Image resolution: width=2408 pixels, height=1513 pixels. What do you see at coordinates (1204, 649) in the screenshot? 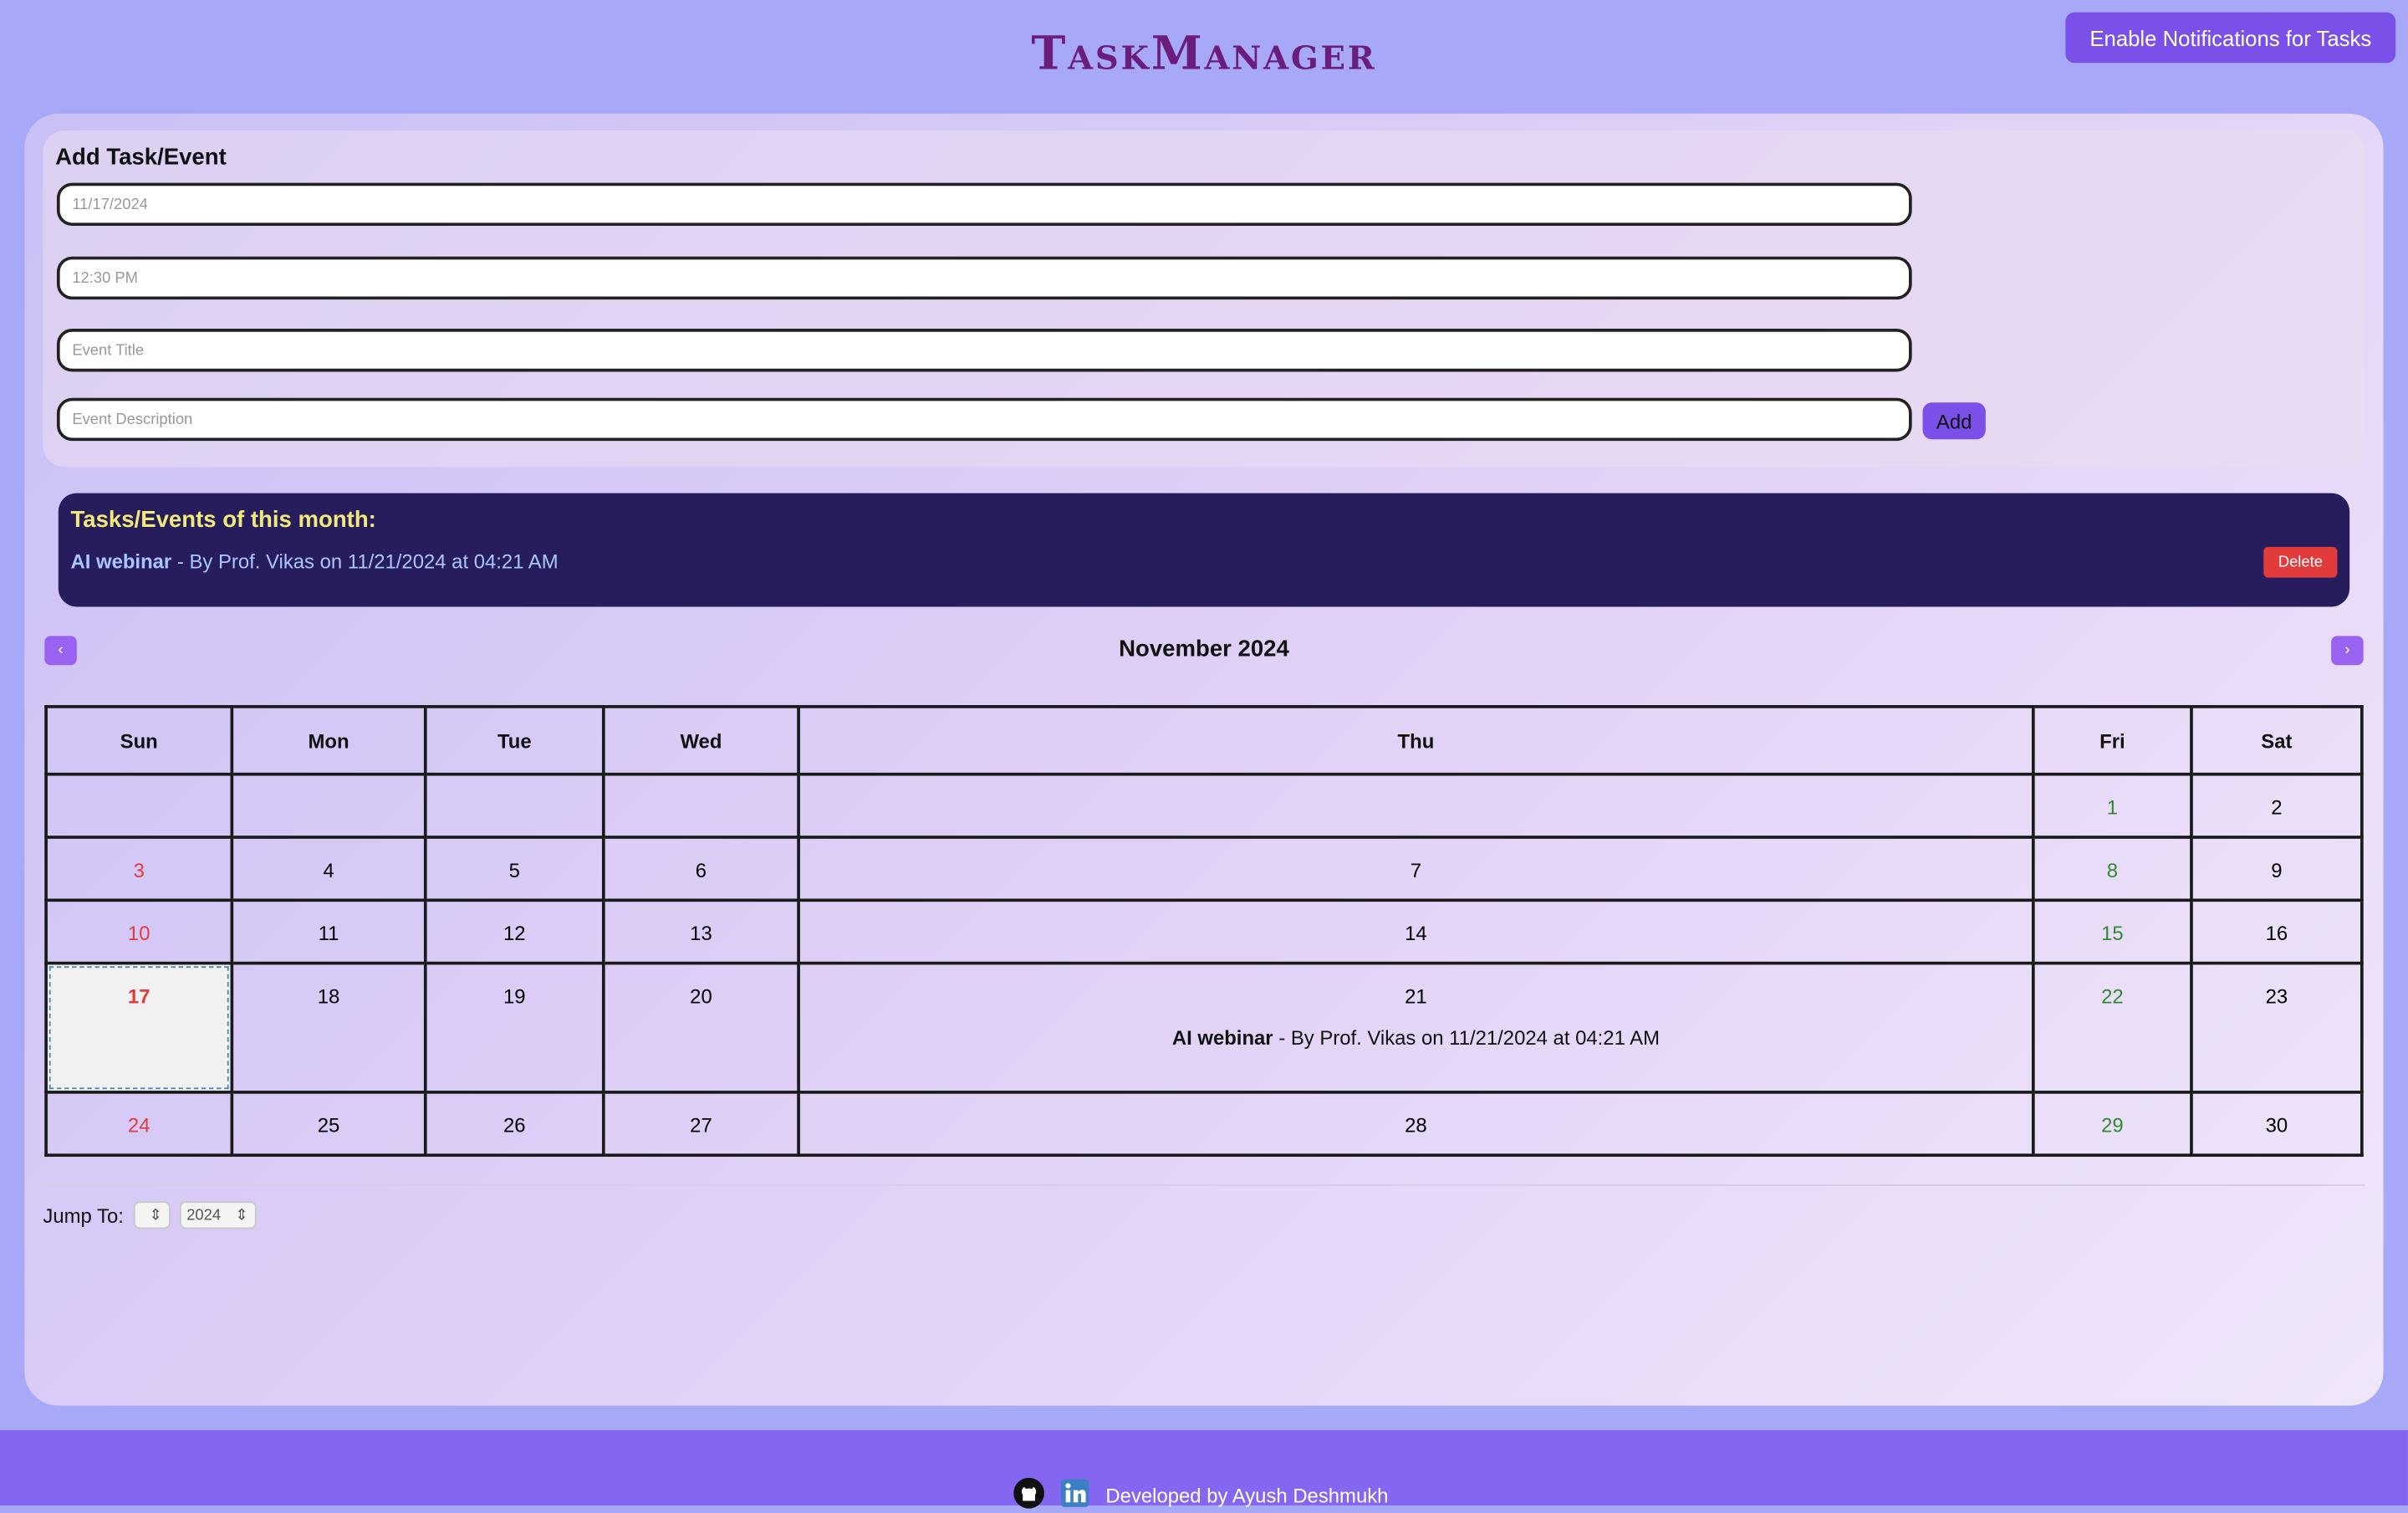
I see `month-title: November 2024` at bounding box center [1204, 649].